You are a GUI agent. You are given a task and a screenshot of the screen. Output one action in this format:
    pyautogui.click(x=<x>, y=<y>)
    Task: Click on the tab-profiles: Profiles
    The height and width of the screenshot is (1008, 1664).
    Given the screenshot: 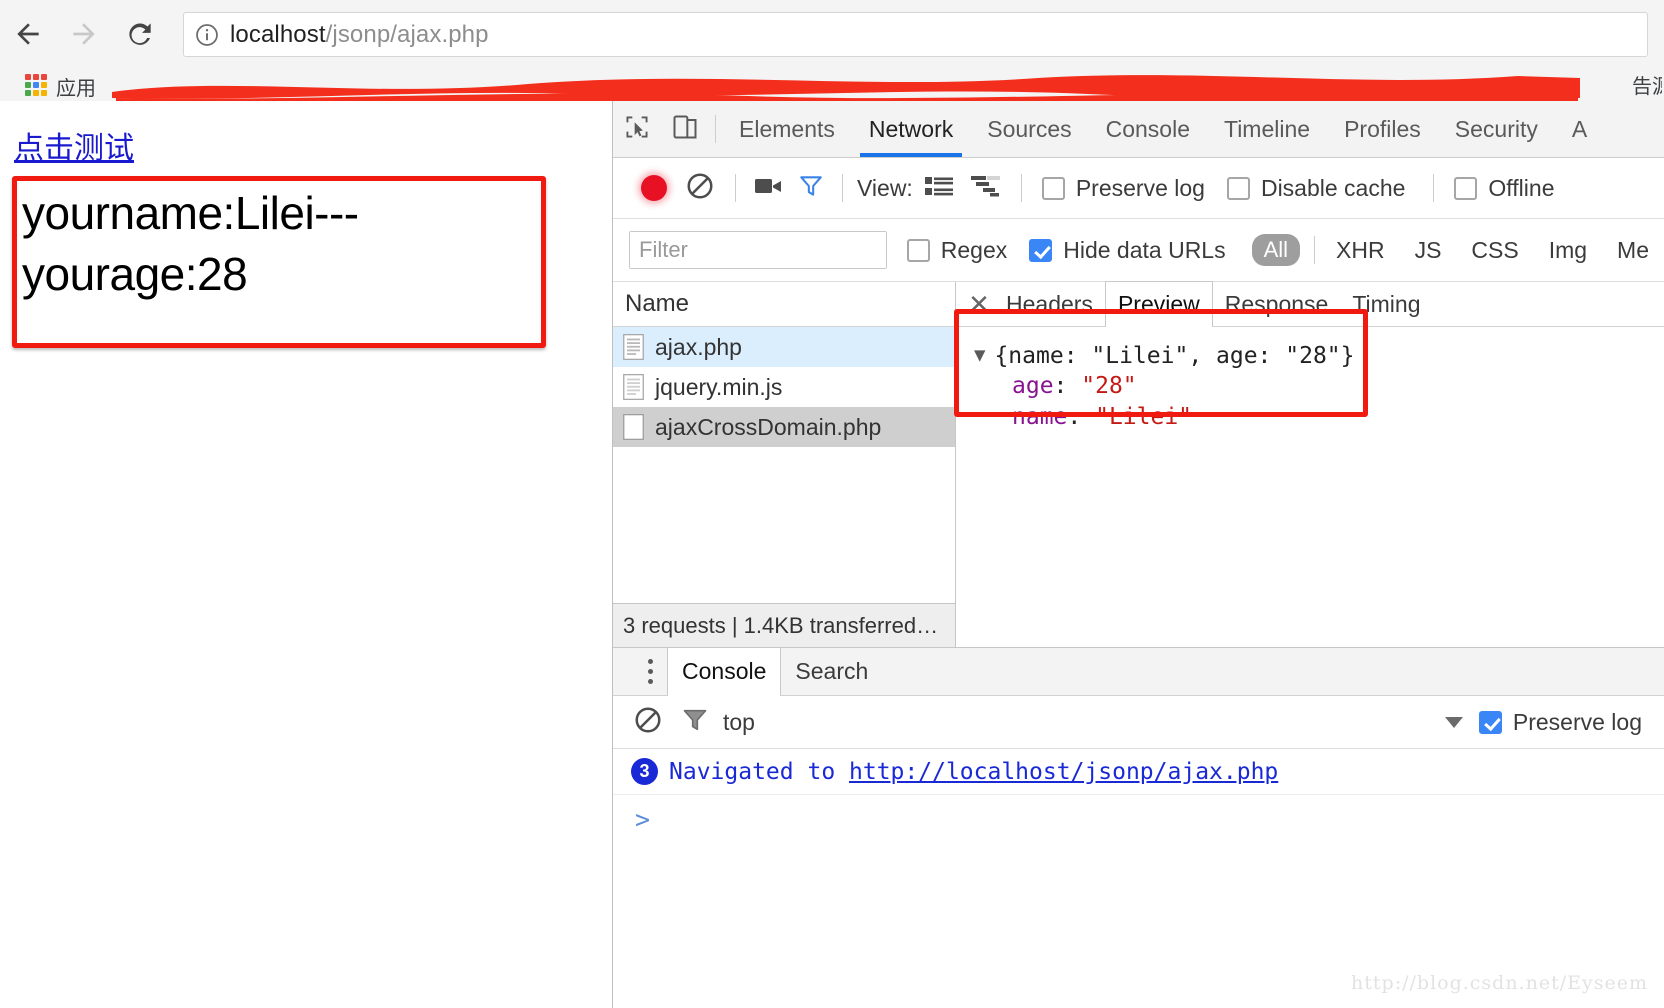 What is the action you would take?
    pyautogui.click(x=1382, y=129)
    